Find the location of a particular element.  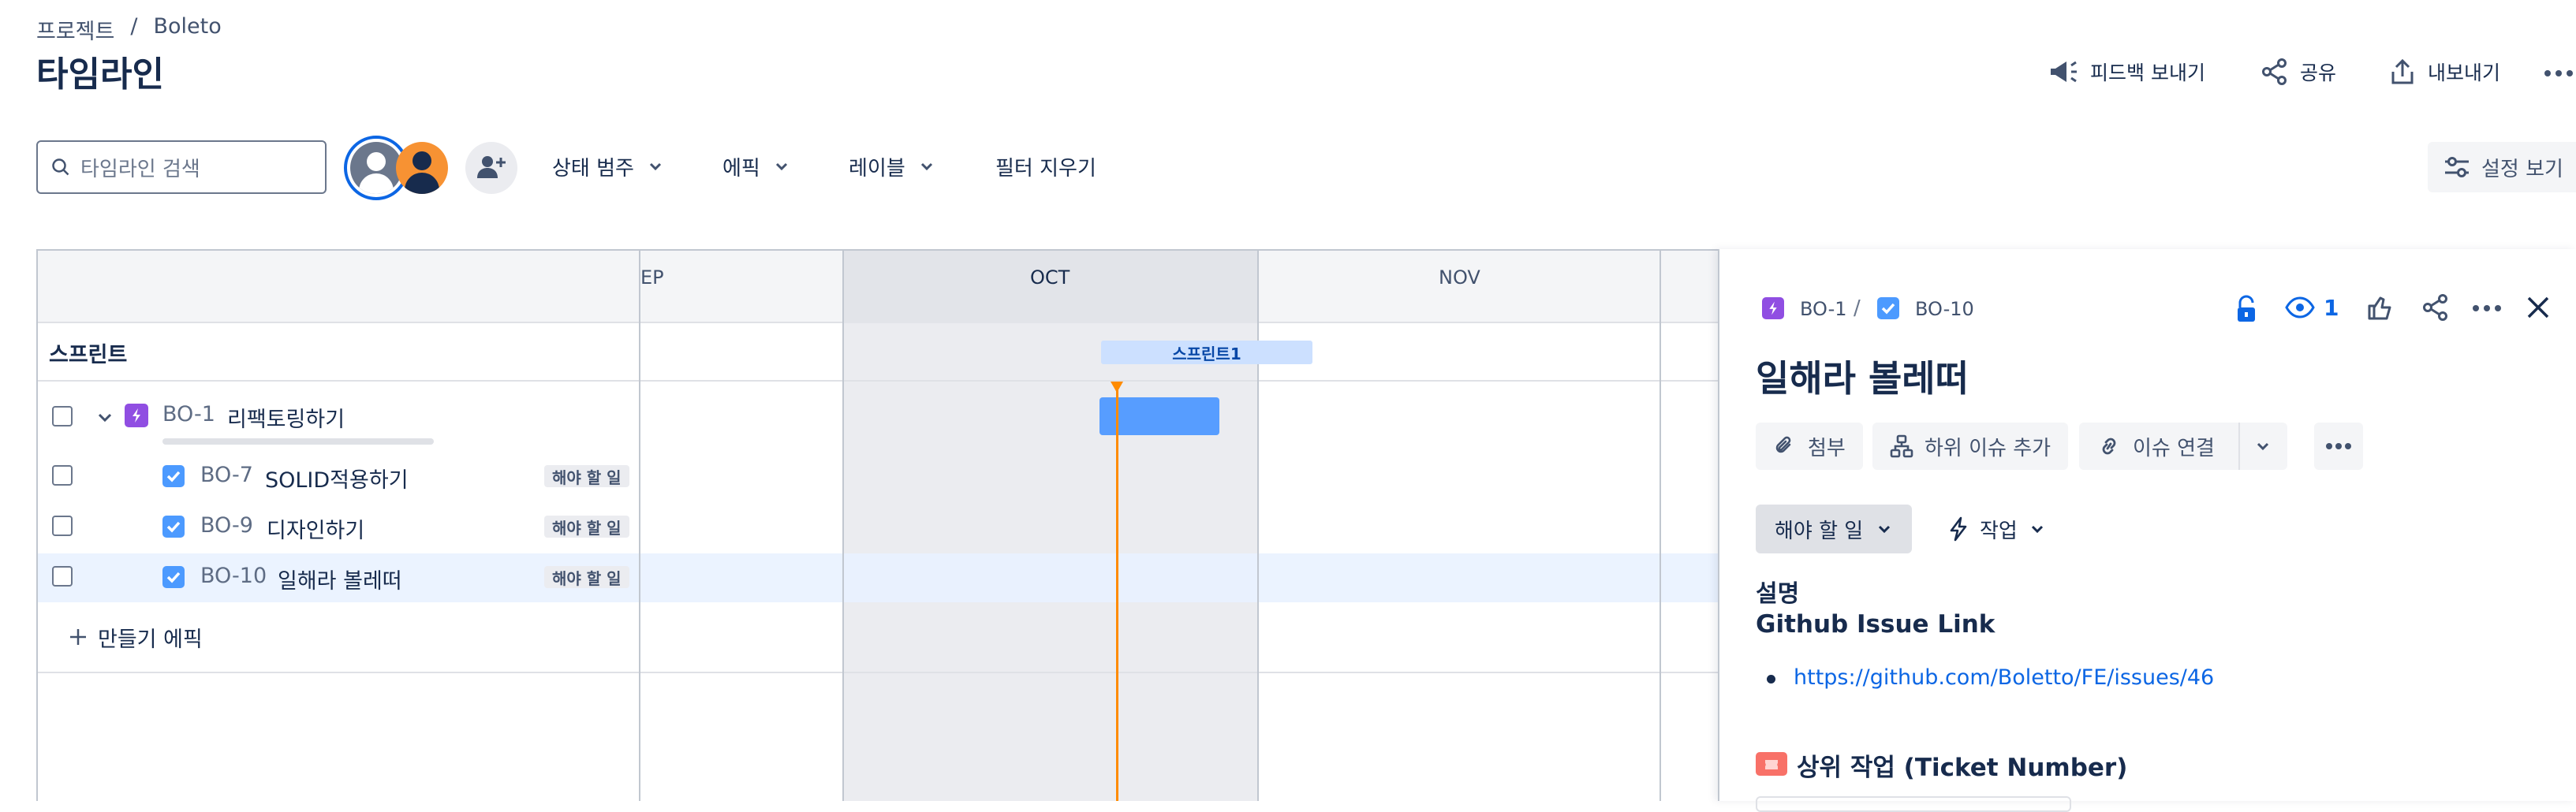

plus-icon is located at coordinates (78, 637).